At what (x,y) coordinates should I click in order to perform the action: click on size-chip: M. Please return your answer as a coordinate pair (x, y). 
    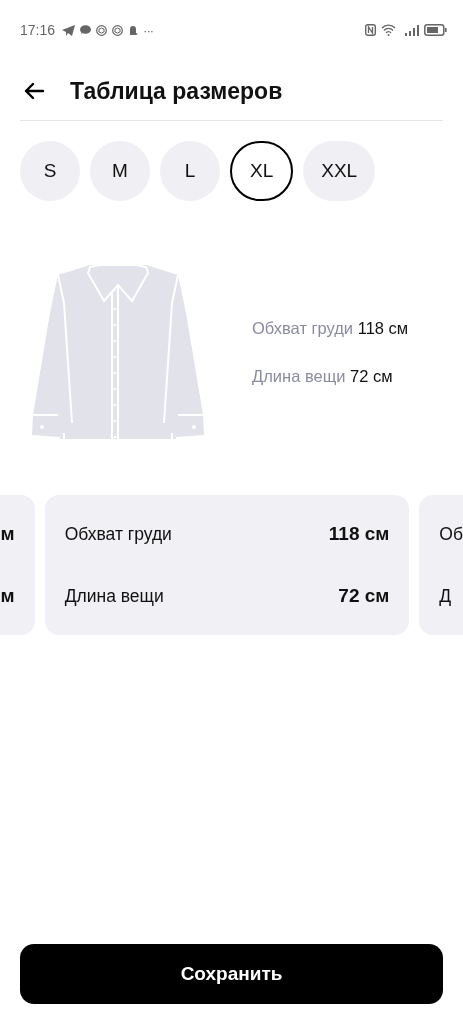
    Looking at the image, I should click on (120, 171).